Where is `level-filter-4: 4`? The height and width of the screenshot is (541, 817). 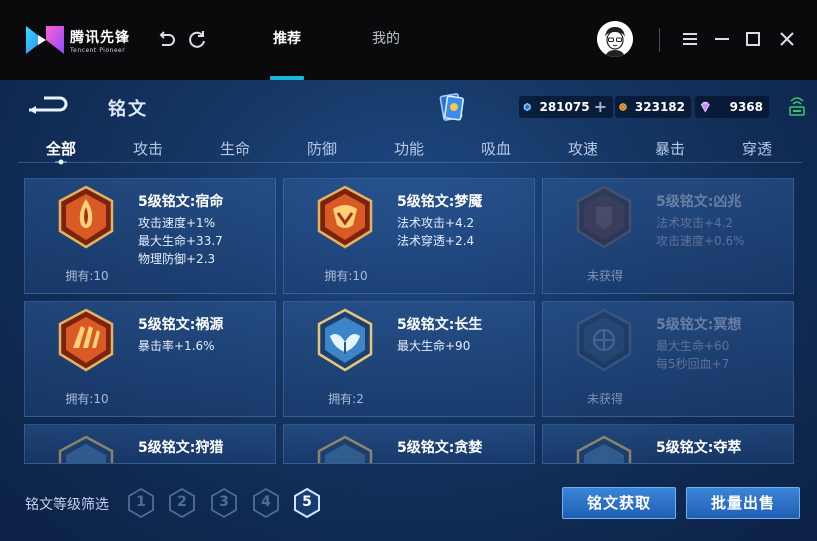
level-filter-4: 4 is located at coordinates (266, 503).